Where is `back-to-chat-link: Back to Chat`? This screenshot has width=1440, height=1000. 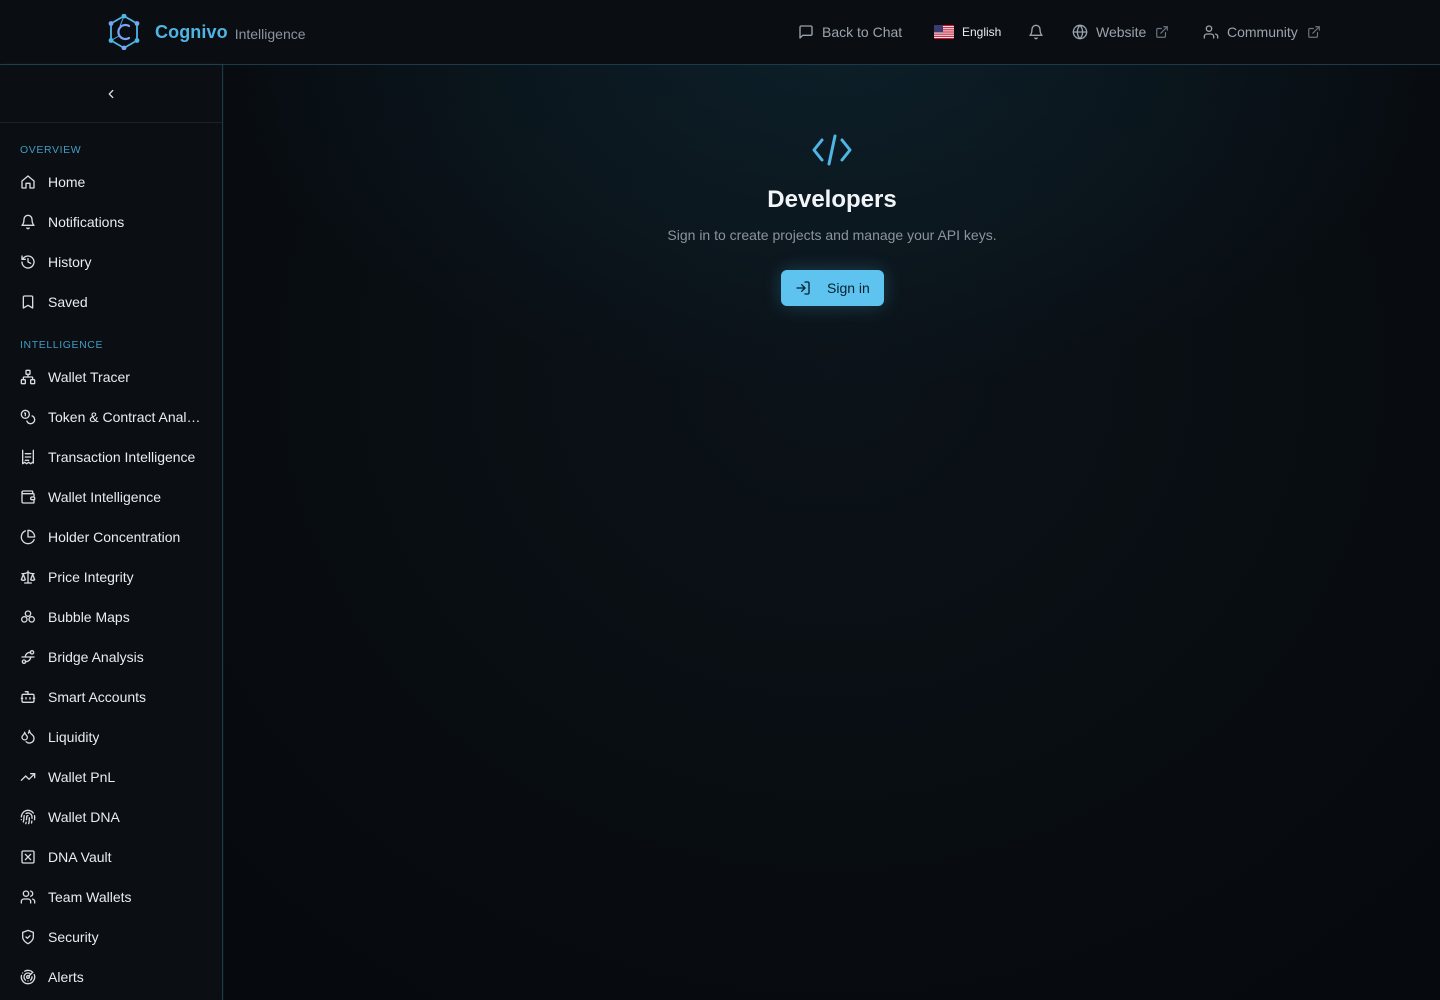 back-to-chat-link: Back to Chat is located at coordinates (850, 32).